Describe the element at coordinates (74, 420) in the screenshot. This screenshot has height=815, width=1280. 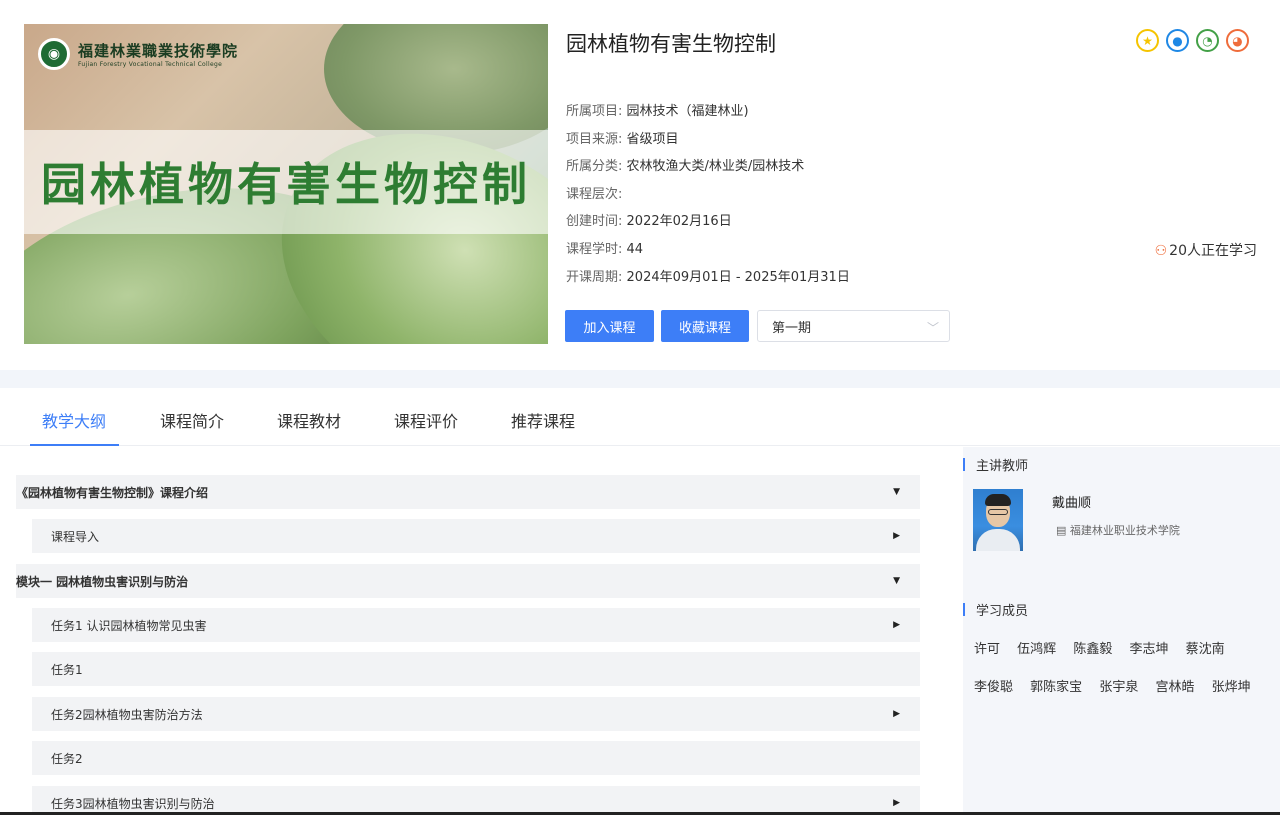
I see `tab-syllabus: 教学大纲` at that location.